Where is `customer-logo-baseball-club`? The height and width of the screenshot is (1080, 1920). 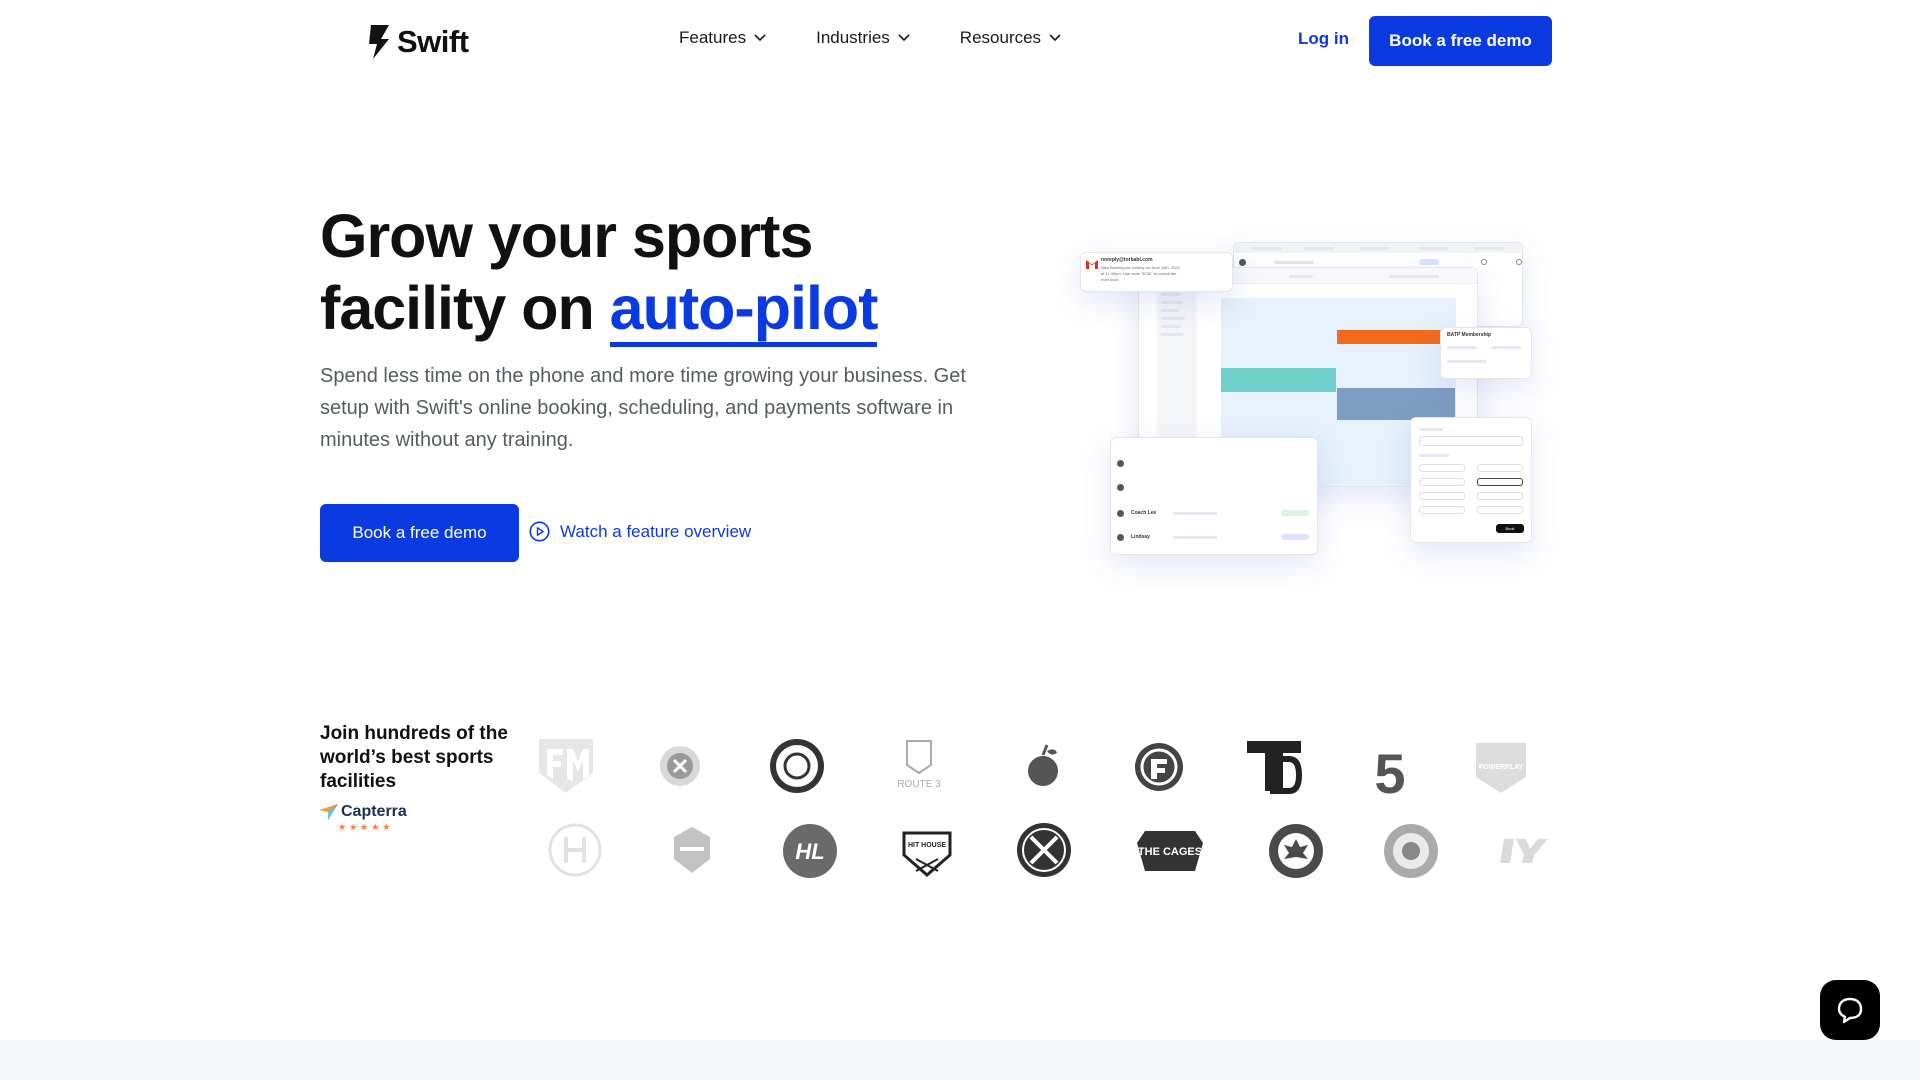
customer-logo-baseball-club is located at coordinates (797, 766).